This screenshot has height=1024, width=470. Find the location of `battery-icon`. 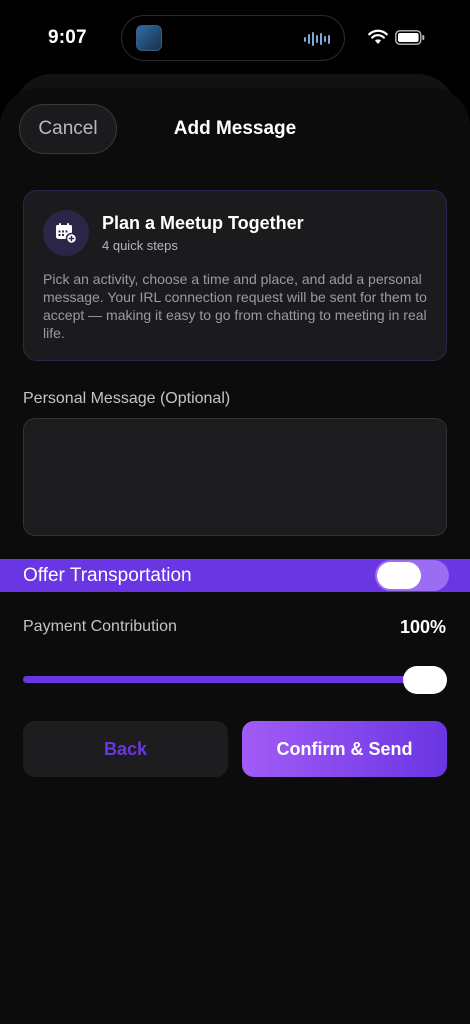

battery-icon is located at coordinates (410, 37).